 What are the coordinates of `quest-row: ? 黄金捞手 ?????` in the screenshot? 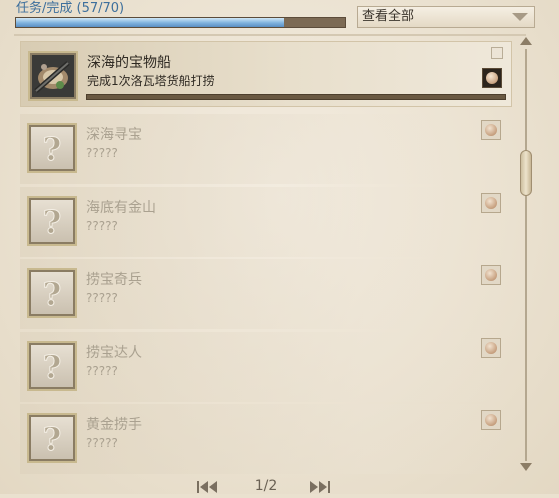 It's located at (266, 439).